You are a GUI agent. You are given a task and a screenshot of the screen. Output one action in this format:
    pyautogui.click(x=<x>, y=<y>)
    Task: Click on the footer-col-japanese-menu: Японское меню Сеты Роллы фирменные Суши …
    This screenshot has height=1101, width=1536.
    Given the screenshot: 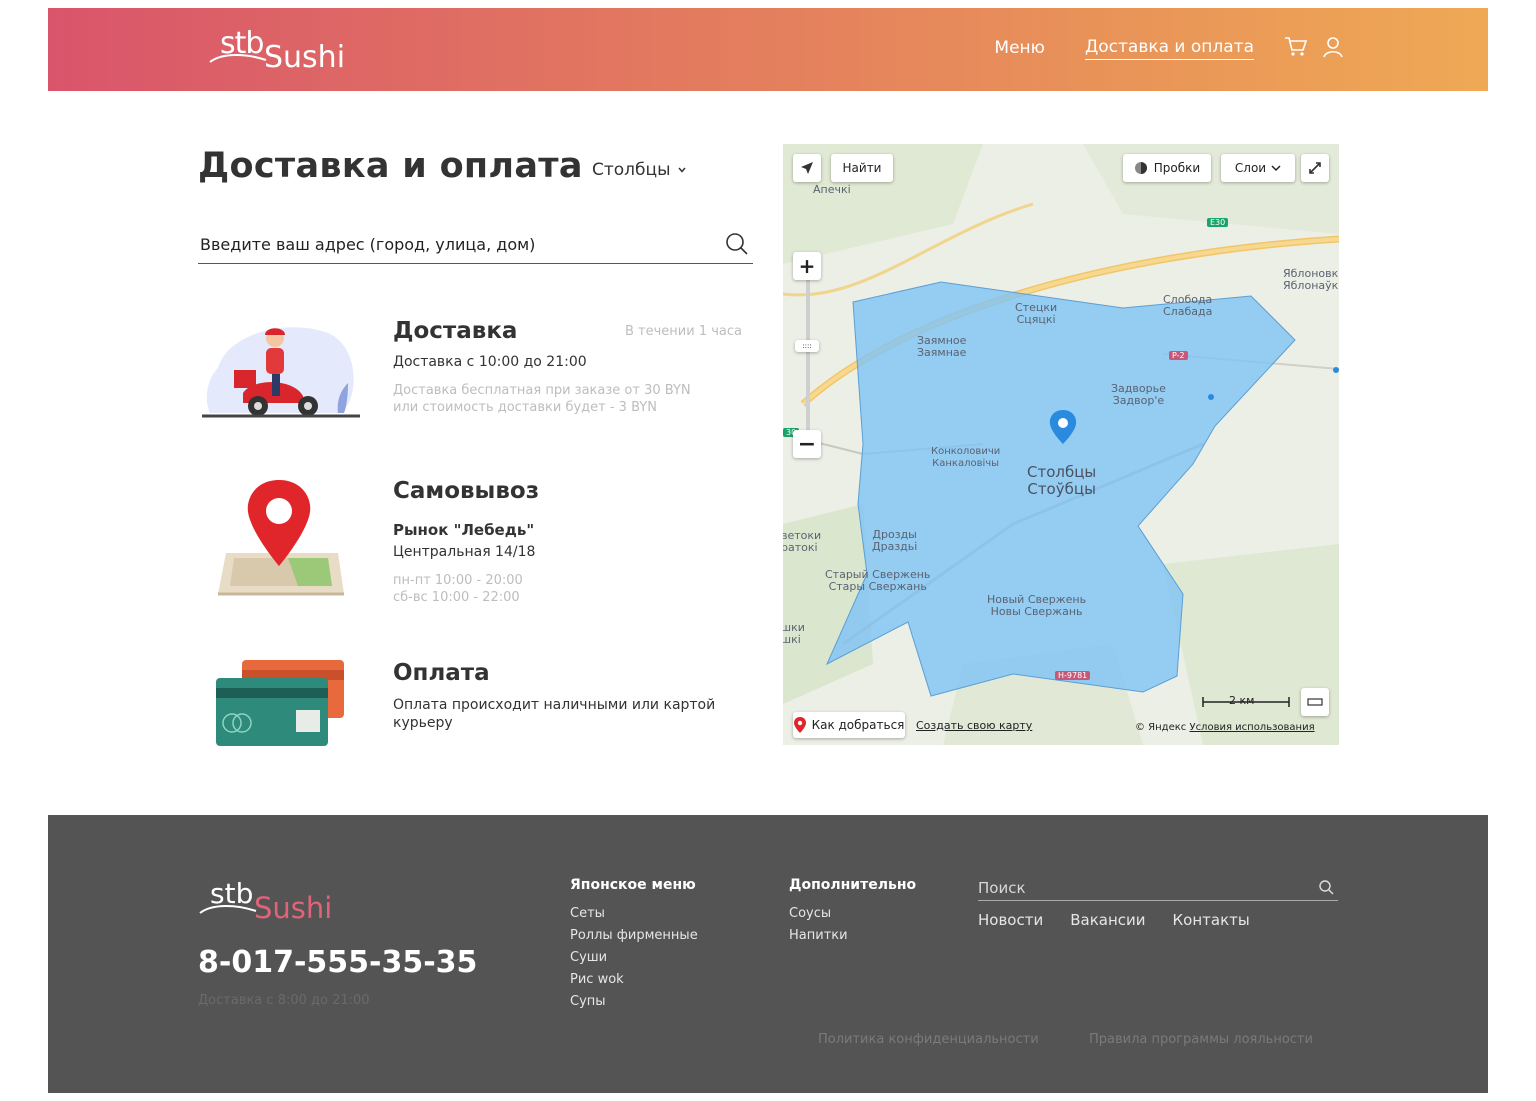 What is the action you would take?
    pyautogui.click(x=634, y=945)
    